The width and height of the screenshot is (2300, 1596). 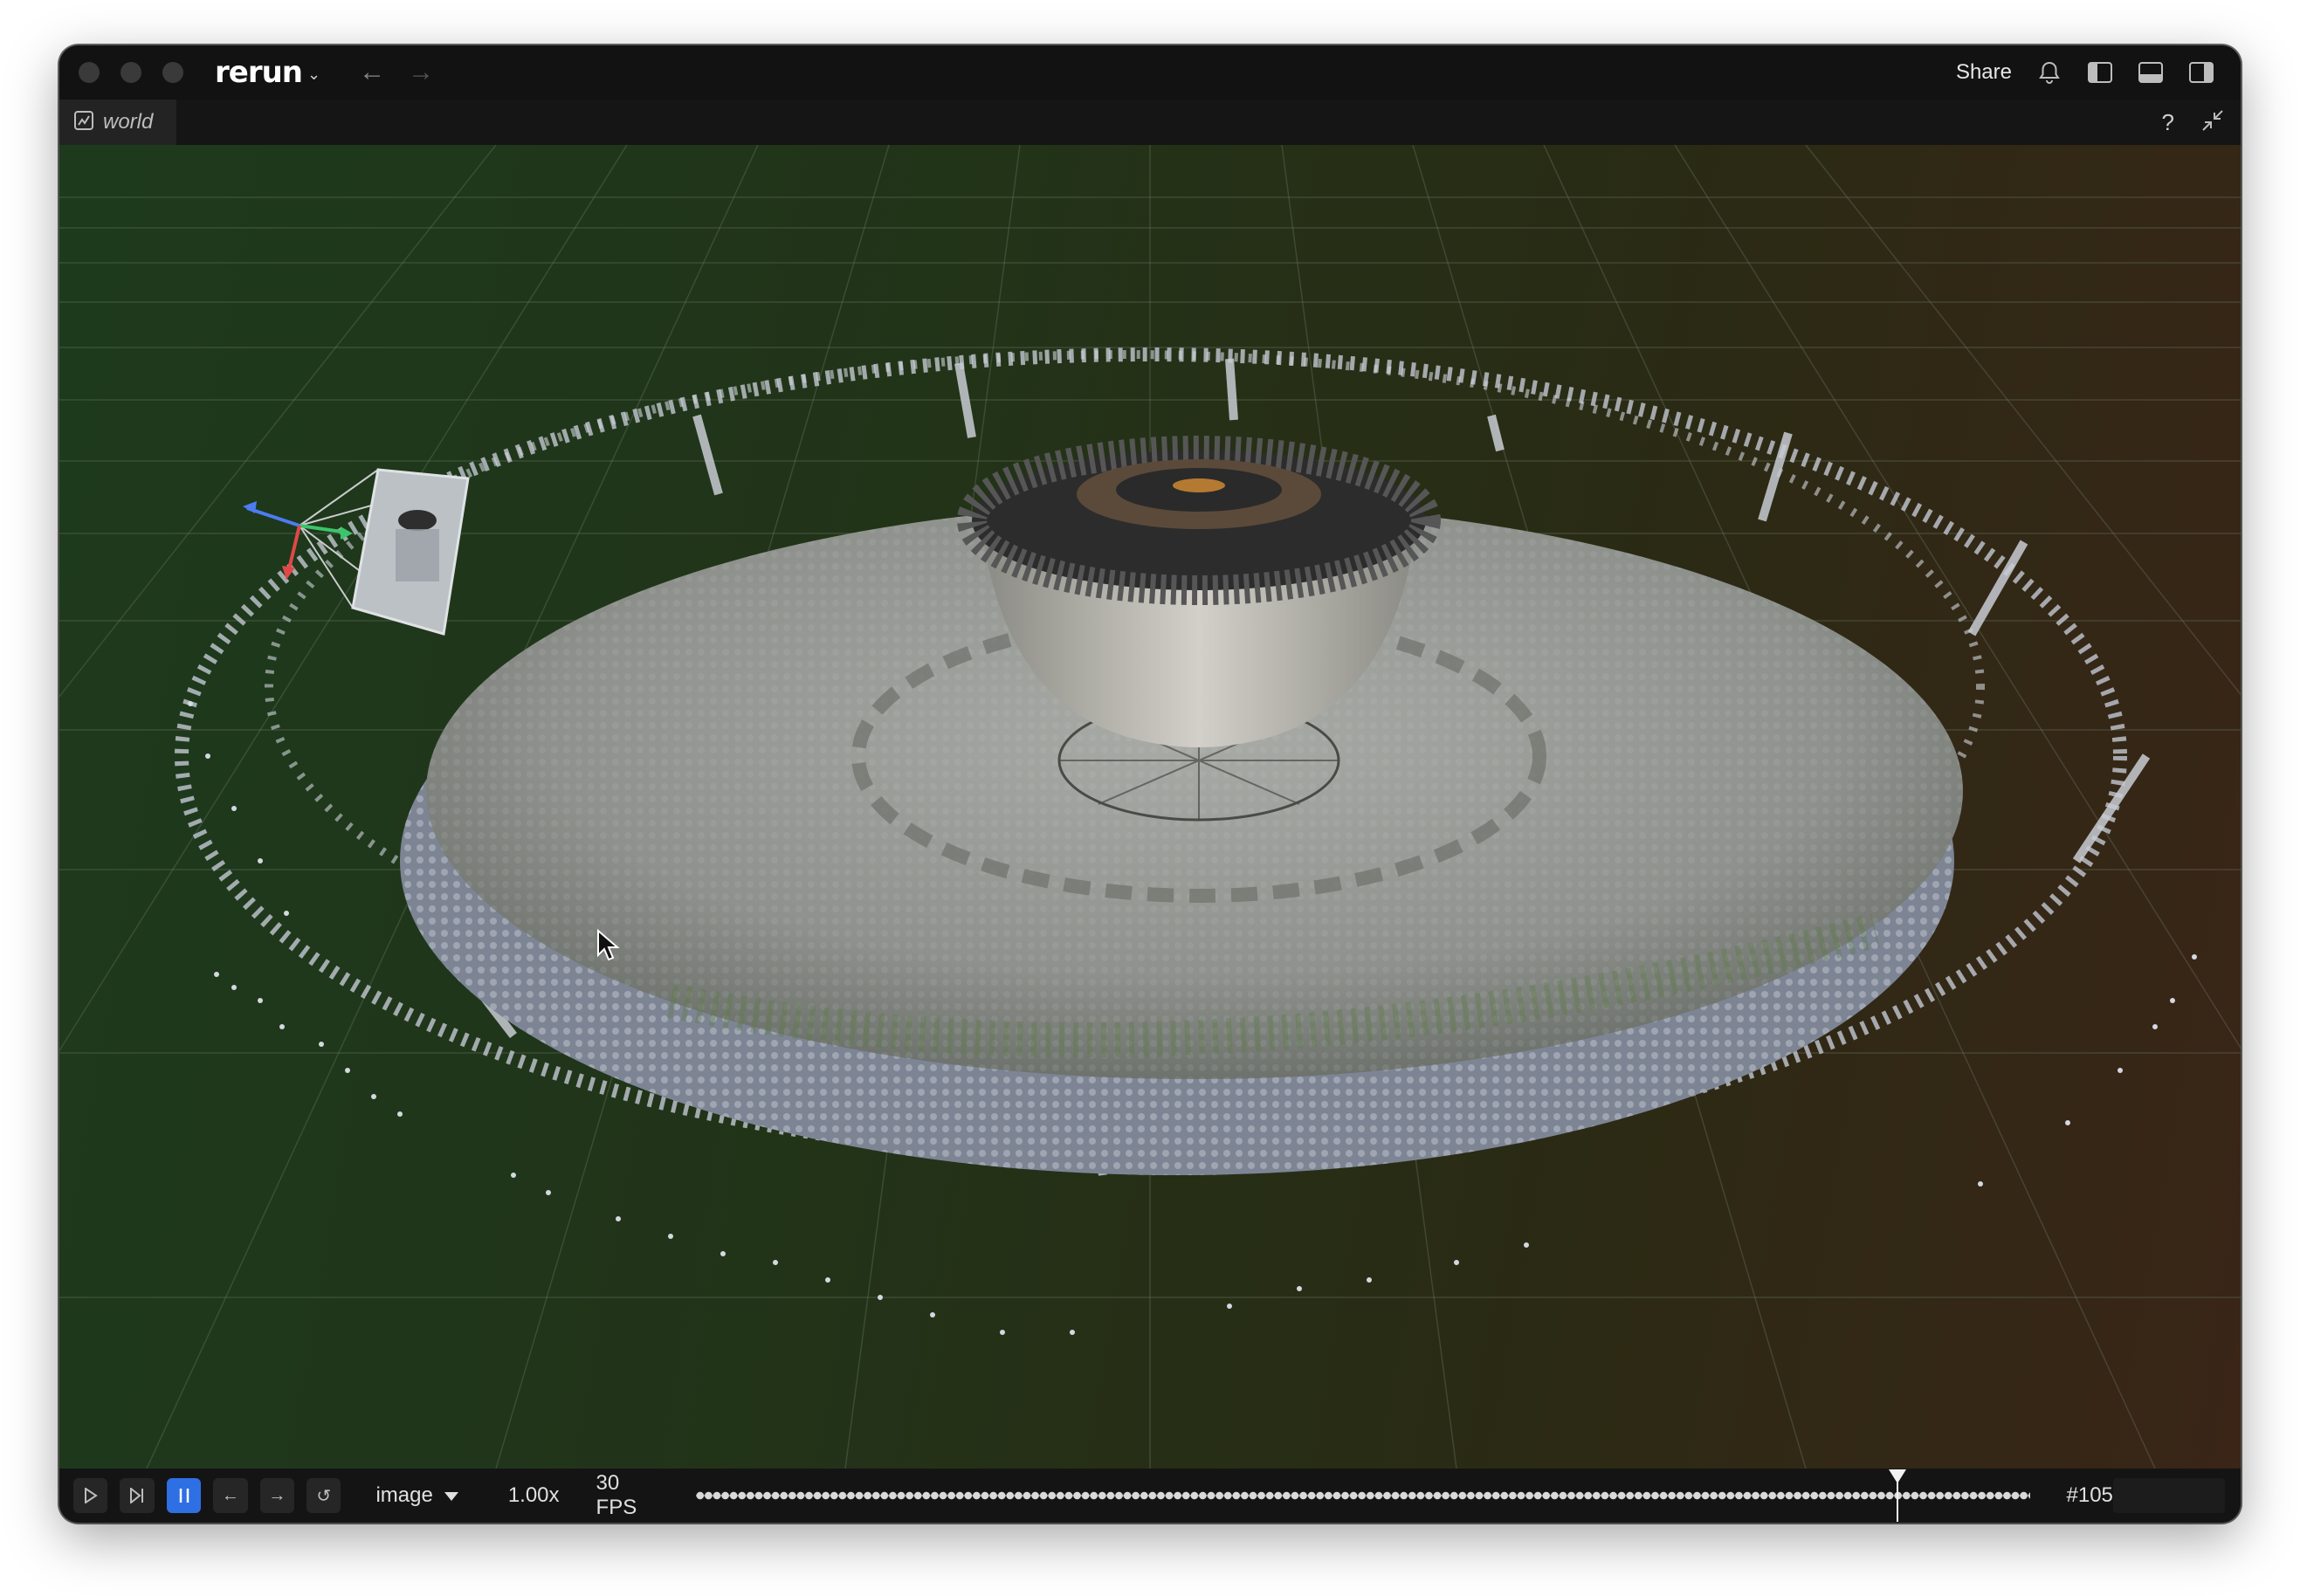 I want to click on timeline-selector: image, so click(x=416, y=1496).